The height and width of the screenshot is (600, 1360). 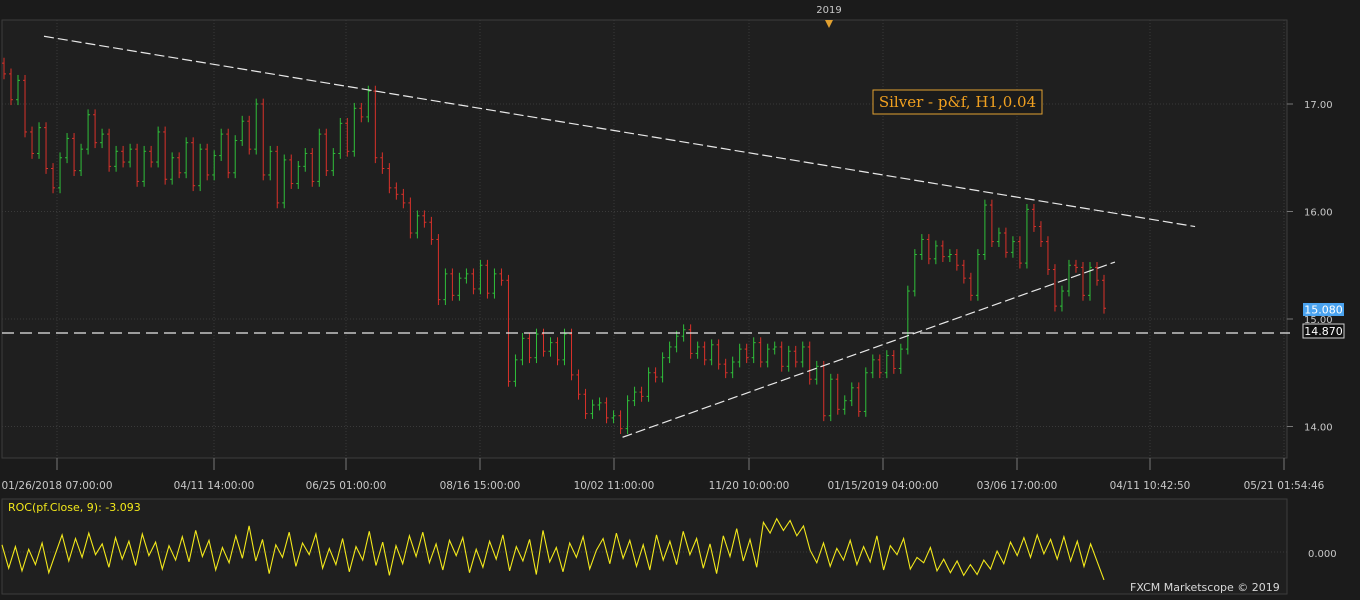 What do you see at coordinates (614, 486) in the screenshot?
I see `time-tick-label: 10/02 11:00:00` at bounding box center [614, 486].